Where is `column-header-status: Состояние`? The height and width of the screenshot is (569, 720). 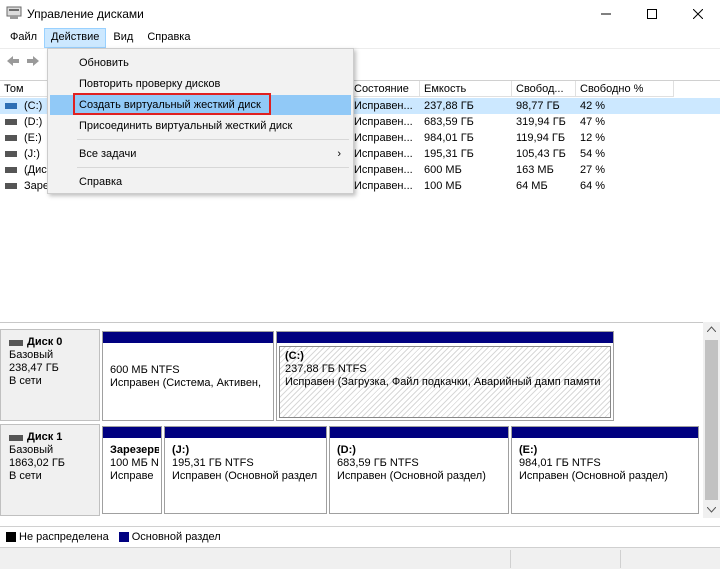 column-header-status: Состояние is located at coordinates (385, 89).